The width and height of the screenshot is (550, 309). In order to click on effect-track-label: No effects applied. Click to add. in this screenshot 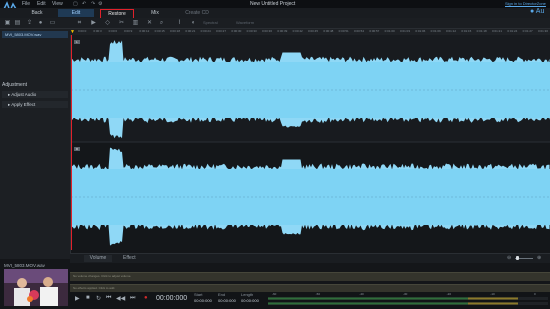, I will do `click(94, 288)`.